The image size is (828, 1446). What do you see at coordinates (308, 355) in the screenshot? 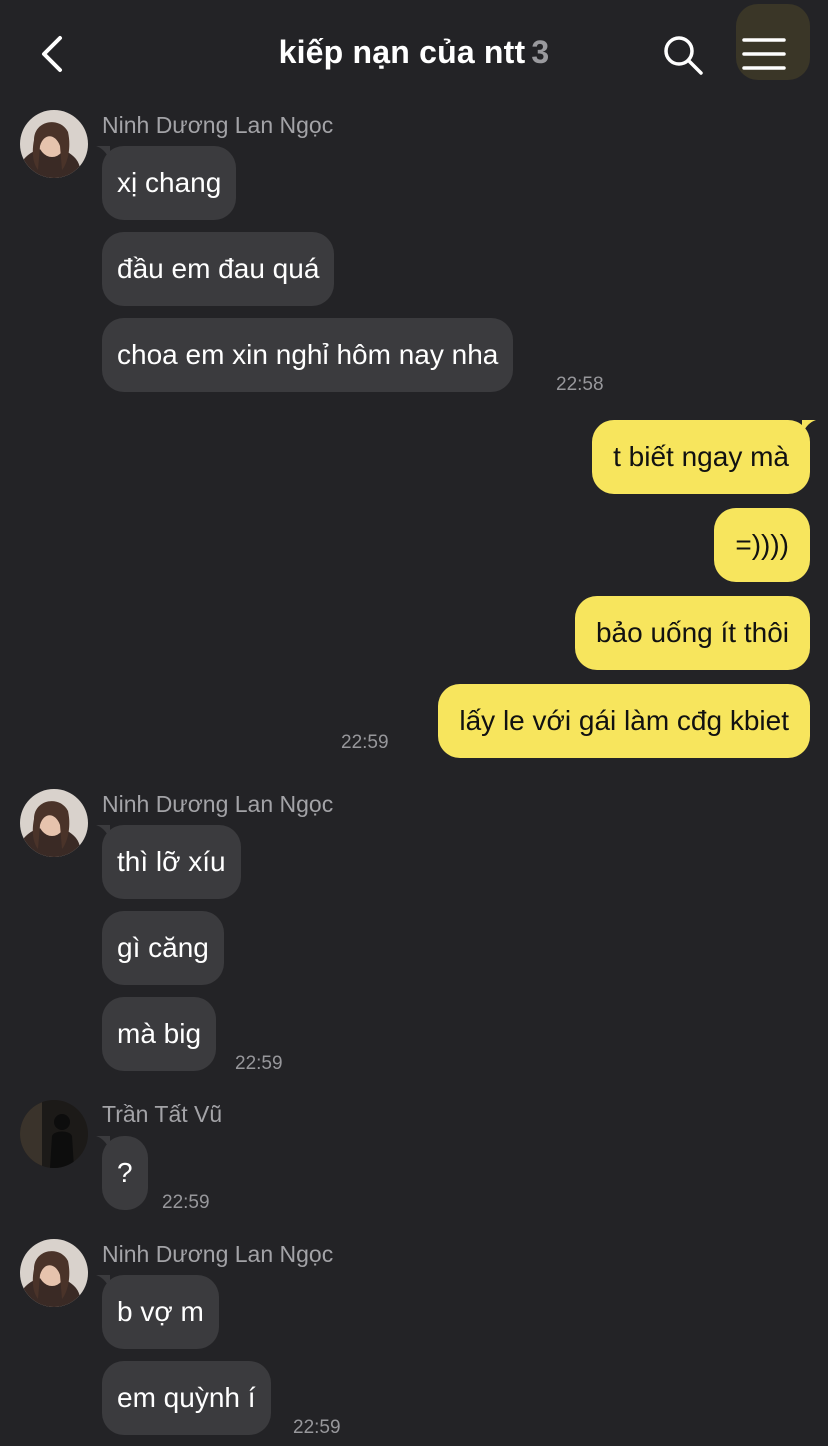
I see `message-bubble: choa em xin nghỉ hôm nay nha` at bounding box center [308, 355].